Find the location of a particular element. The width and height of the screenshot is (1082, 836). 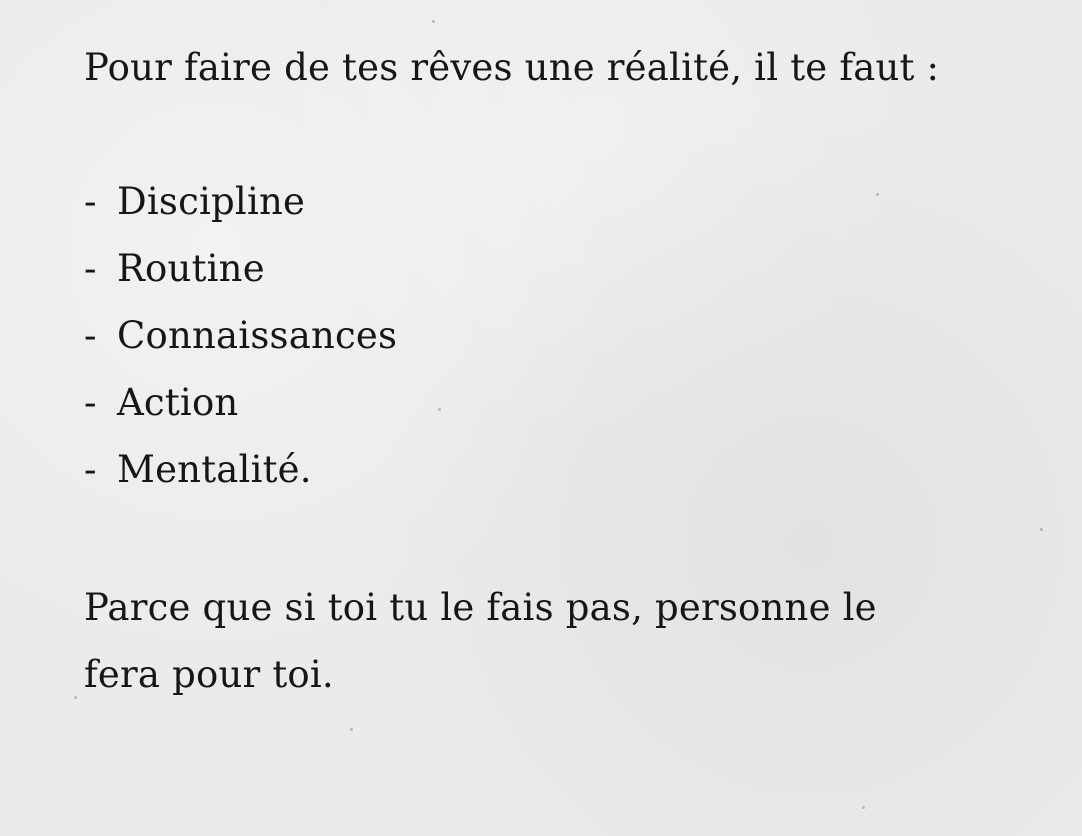

list-item: - Discipline is located at coordinates (240, 213).